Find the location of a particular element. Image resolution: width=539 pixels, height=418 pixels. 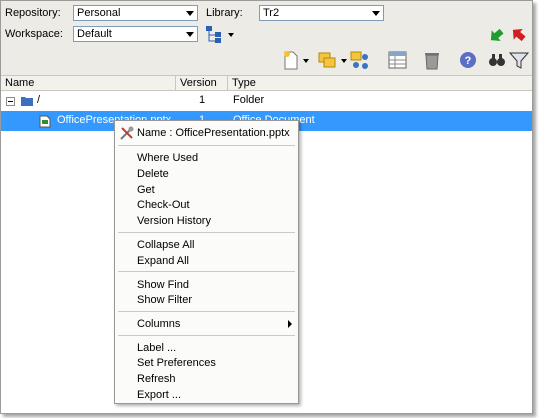

find-icon is located at coordinates (497, 60).